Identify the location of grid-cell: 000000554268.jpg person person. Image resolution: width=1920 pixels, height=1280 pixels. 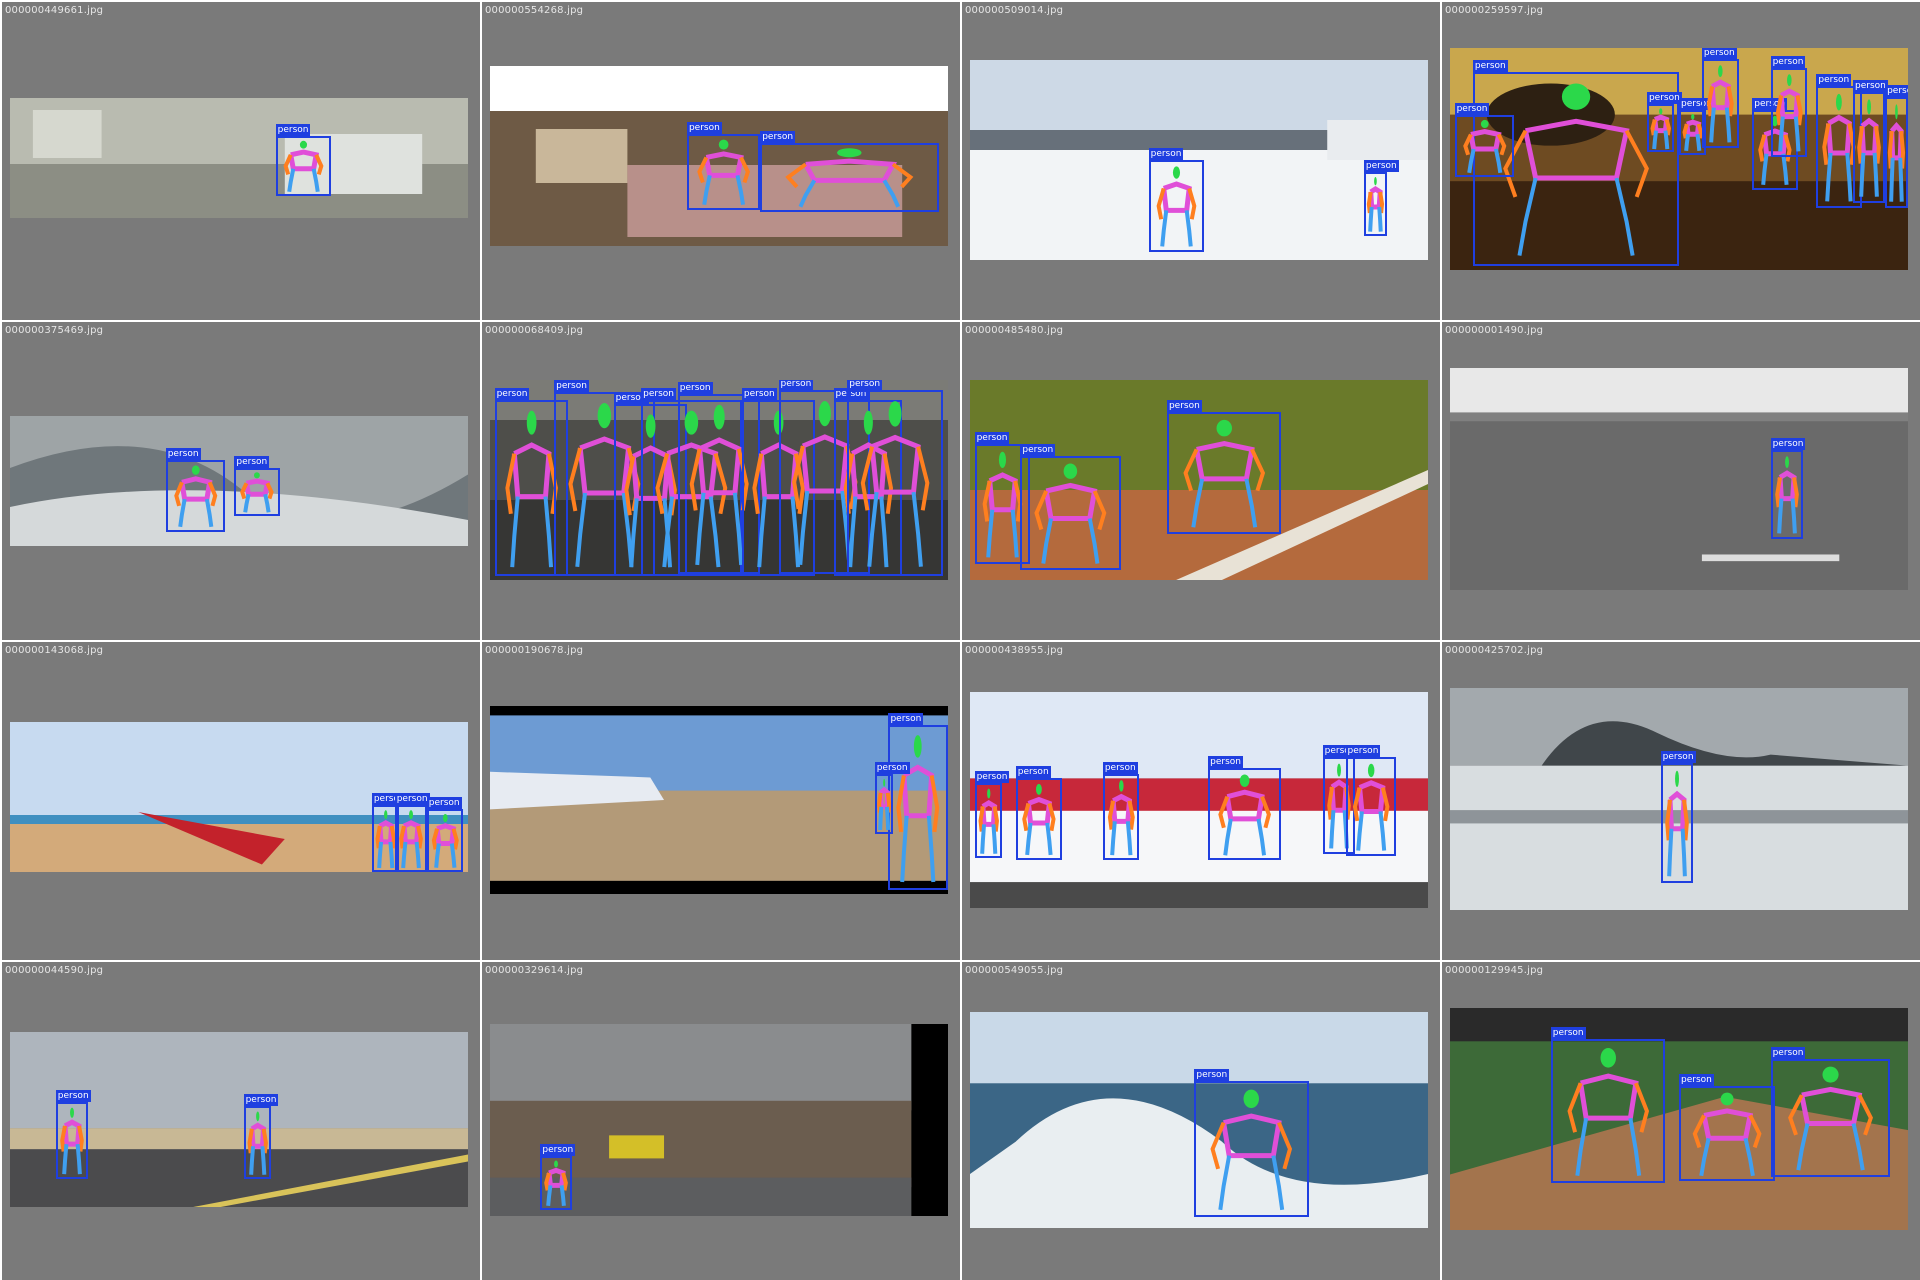
(721, 161).